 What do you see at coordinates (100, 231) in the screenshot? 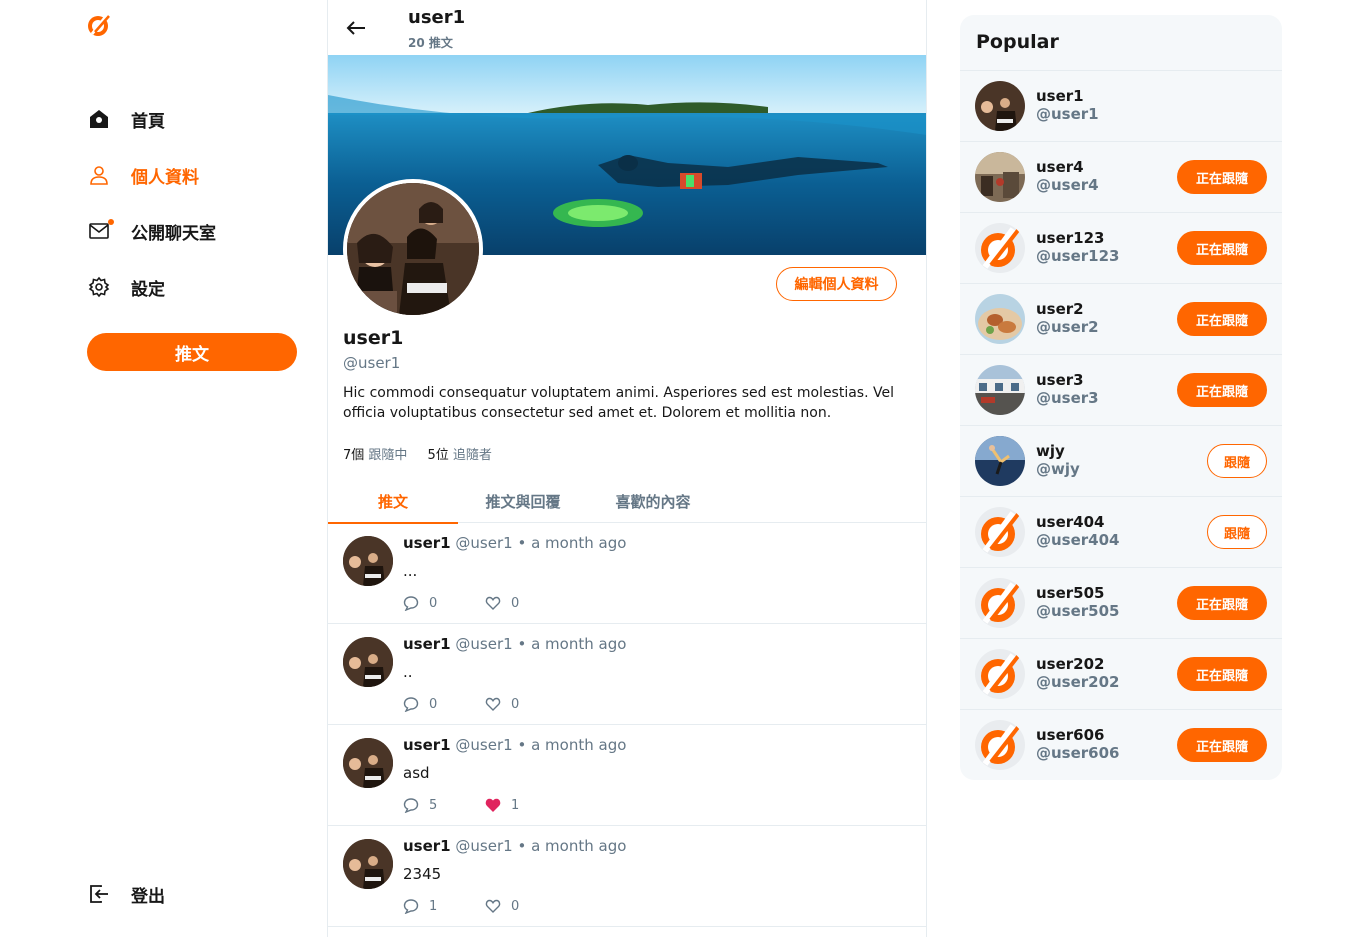
I see `mail-icon` at bounding box center [100, 231].